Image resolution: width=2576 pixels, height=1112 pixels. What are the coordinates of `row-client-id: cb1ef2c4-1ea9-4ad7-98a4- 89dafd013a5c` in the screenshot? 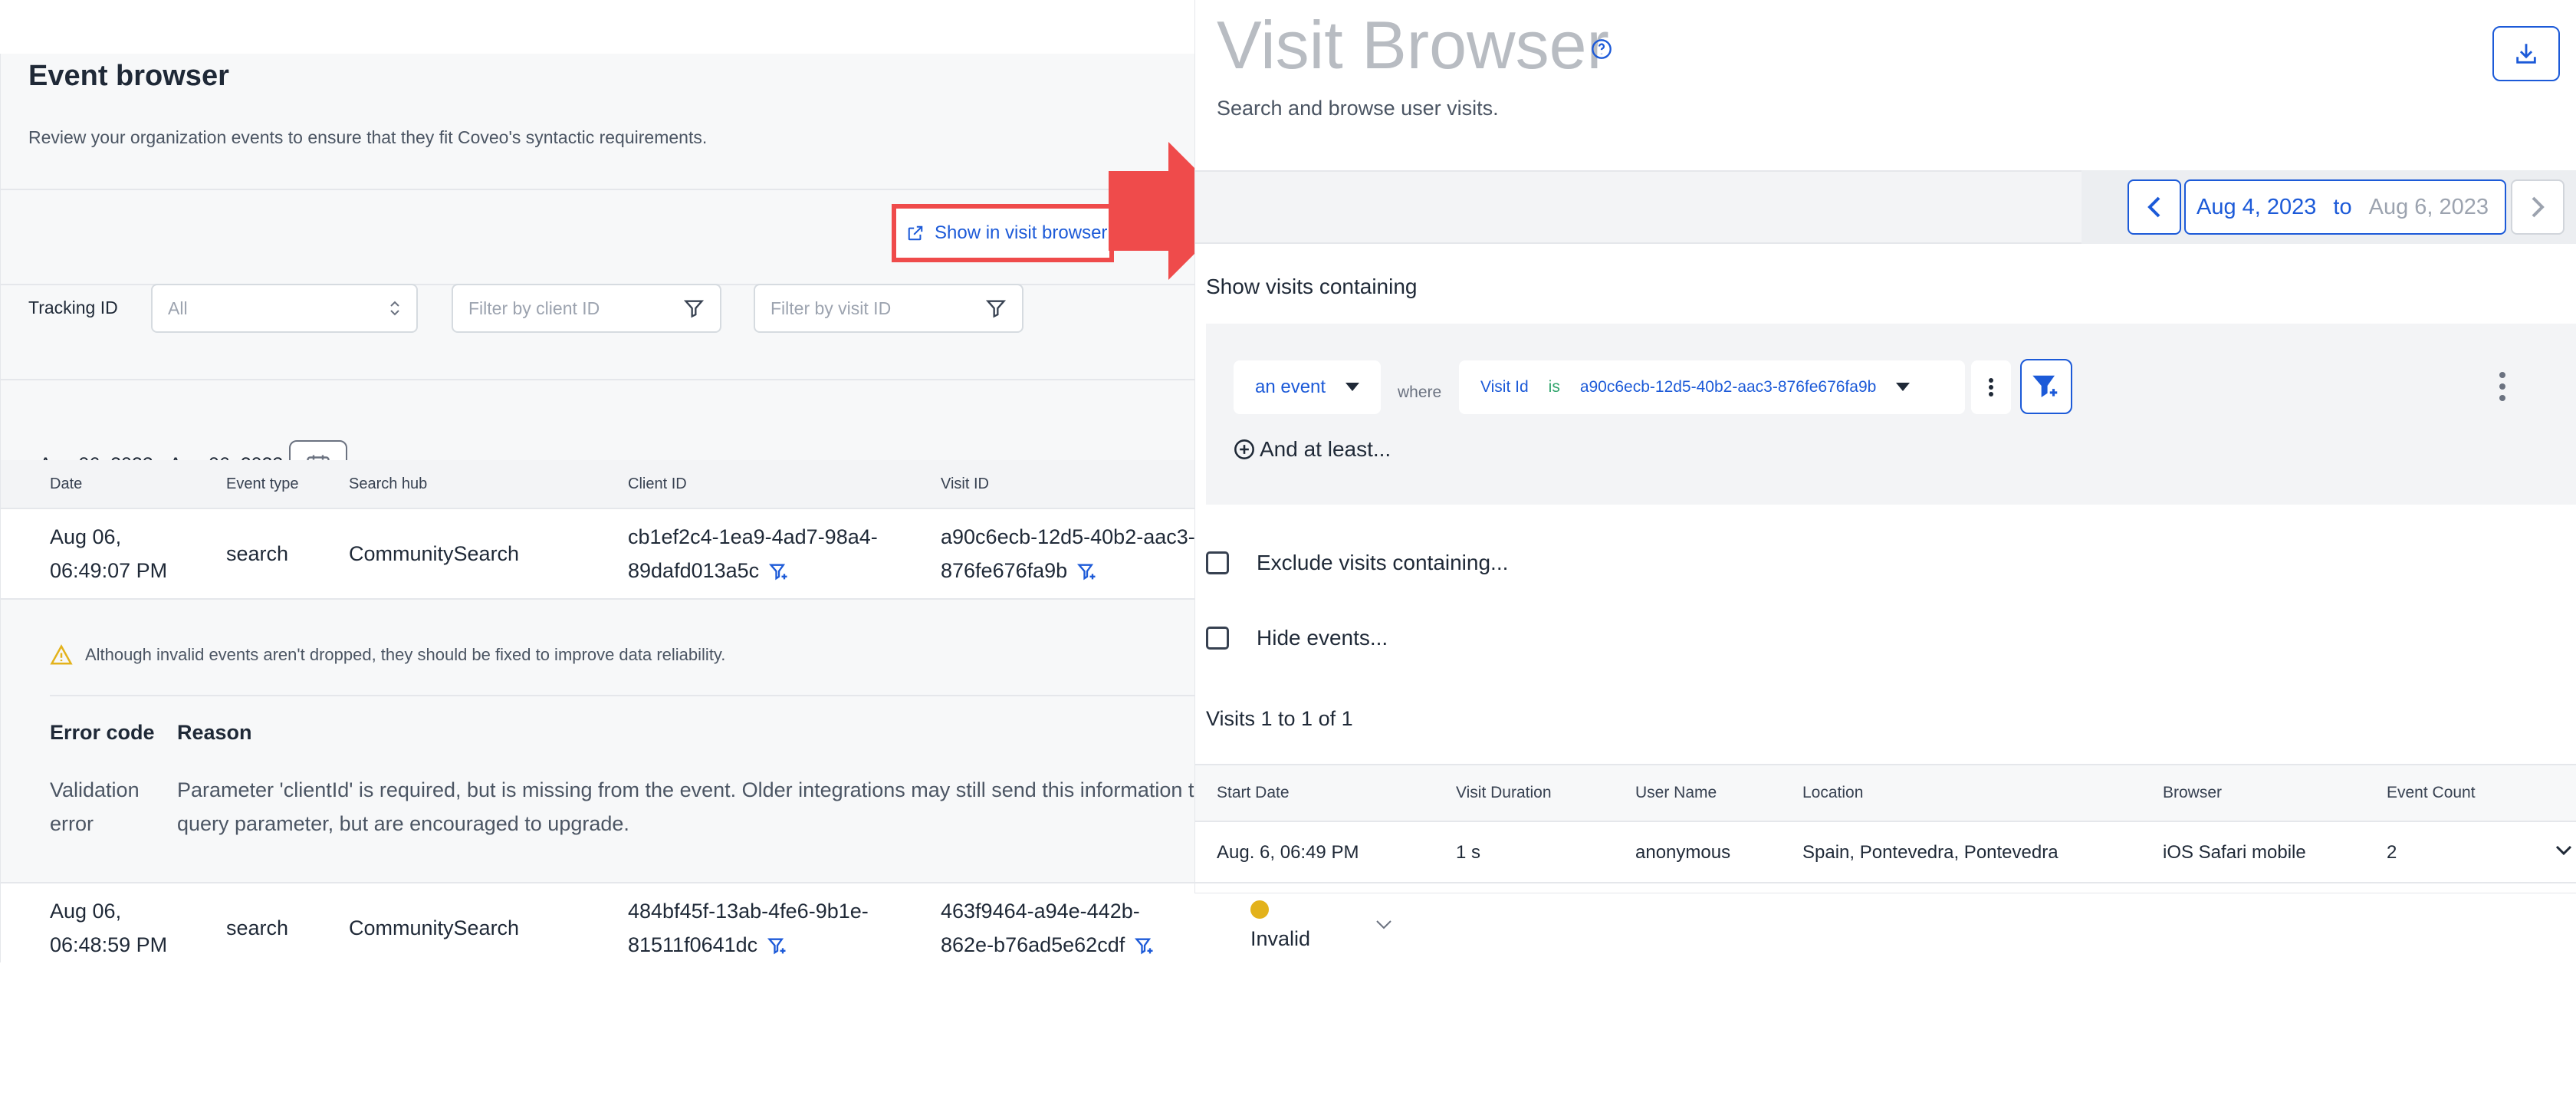 It's located at (753, 554).